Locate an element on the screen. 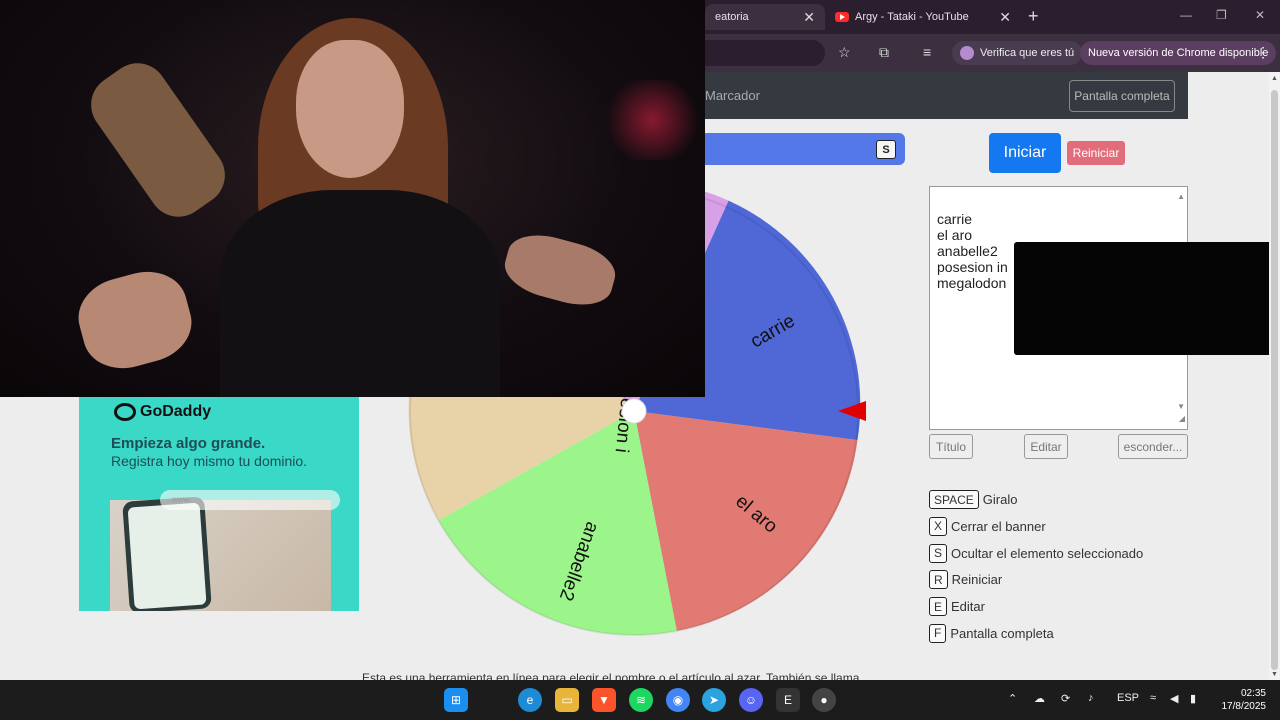  shortcut-row: R Reiniciar is located at coordinates (1036, 579).